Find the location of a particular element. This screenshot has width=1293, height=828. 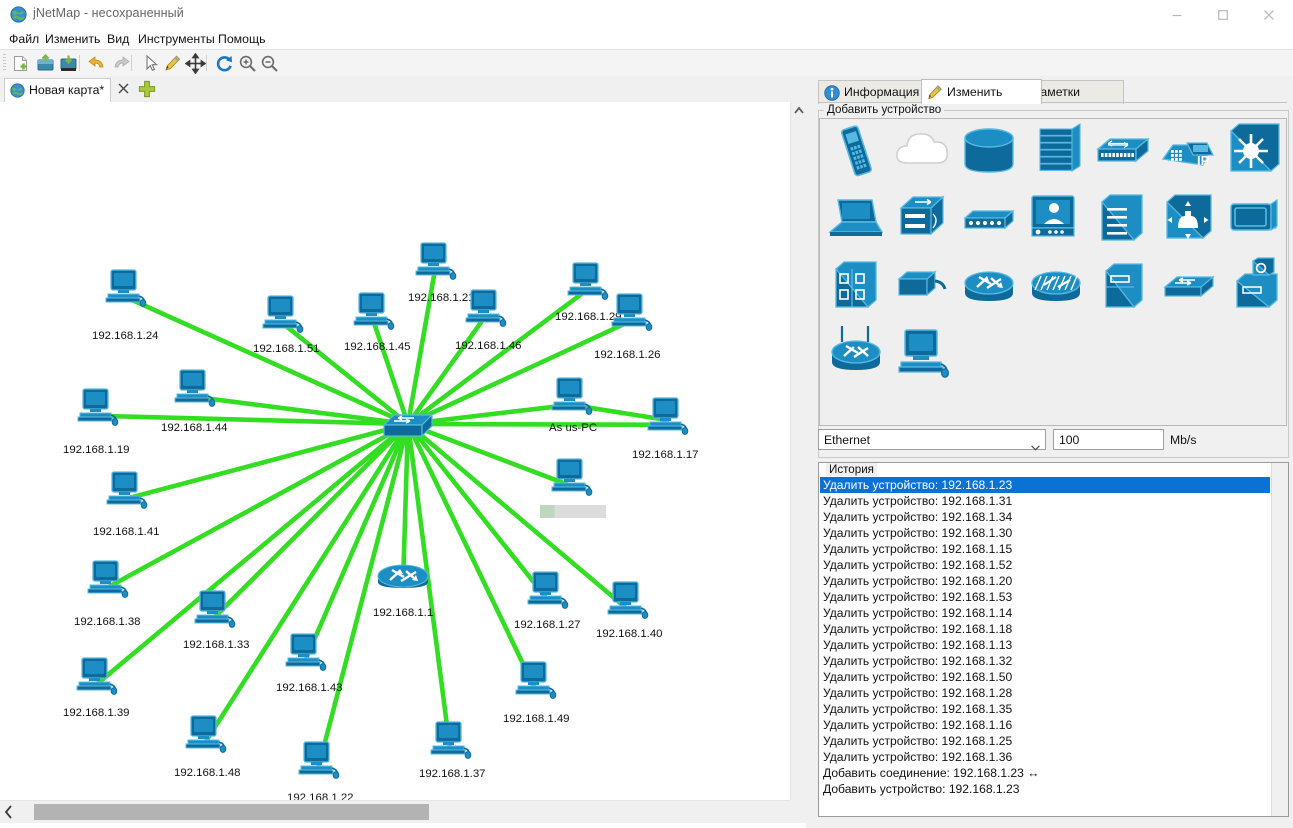

history-item: Удалить устройство: 192.168.1.25 is located at coordinates (1045, 741).